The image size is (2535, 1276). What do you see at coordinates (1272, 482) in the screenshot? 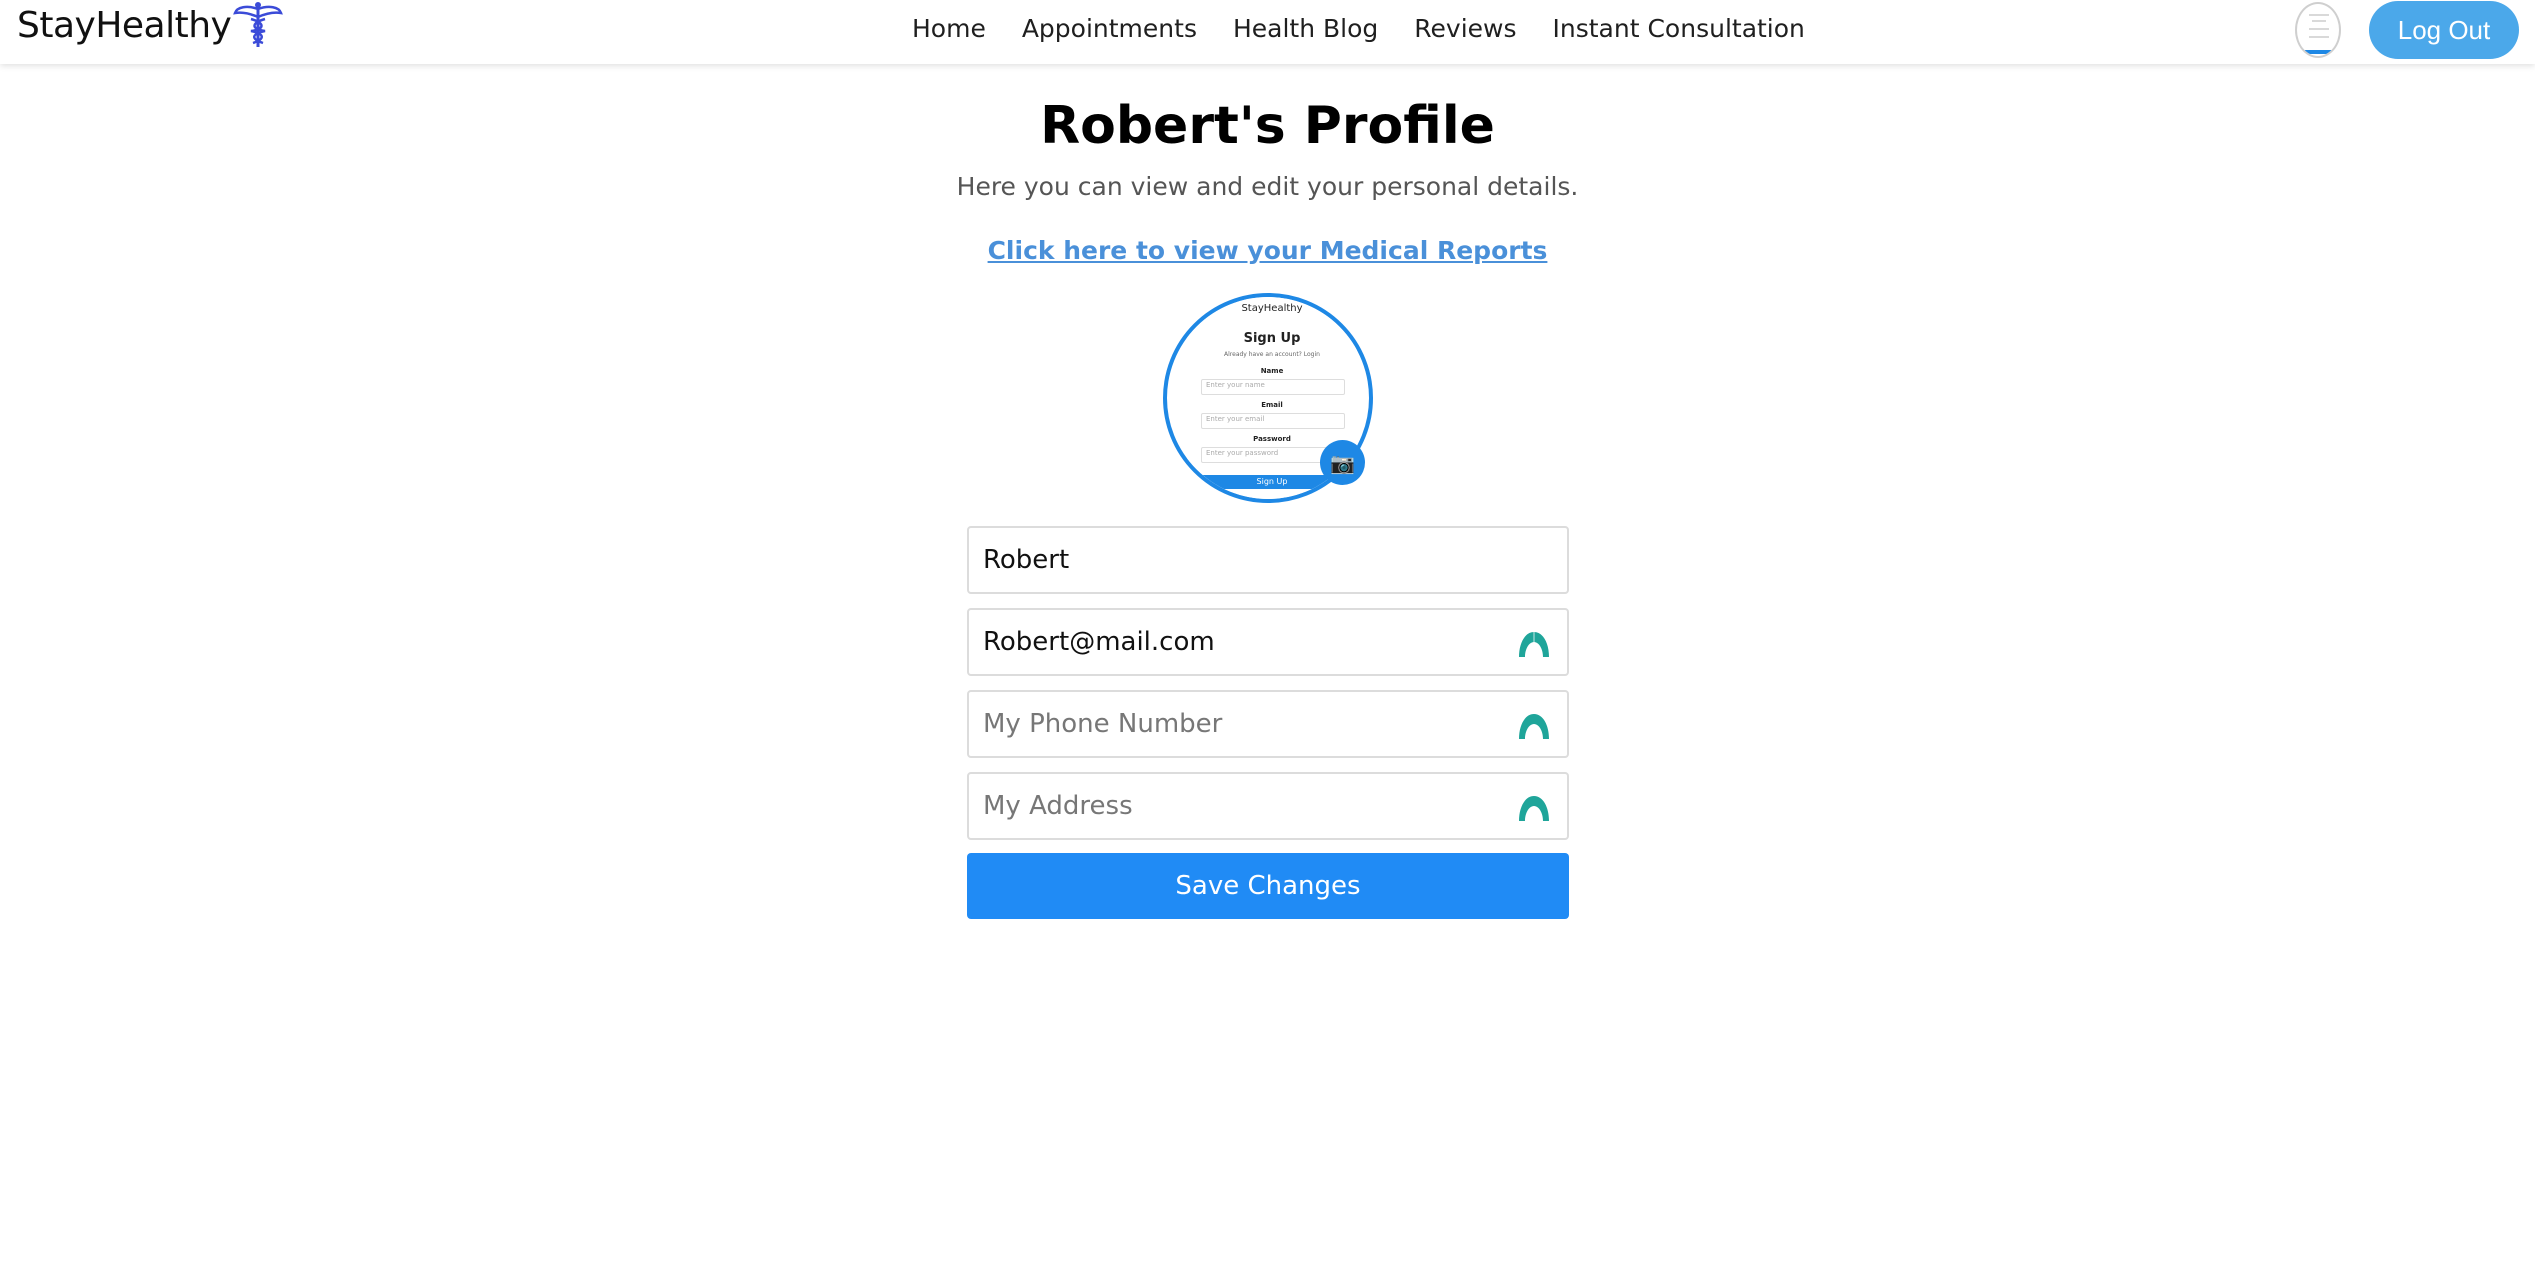
I see `preview-signup-button: Sign Up` at bounding box center [1272, 482].